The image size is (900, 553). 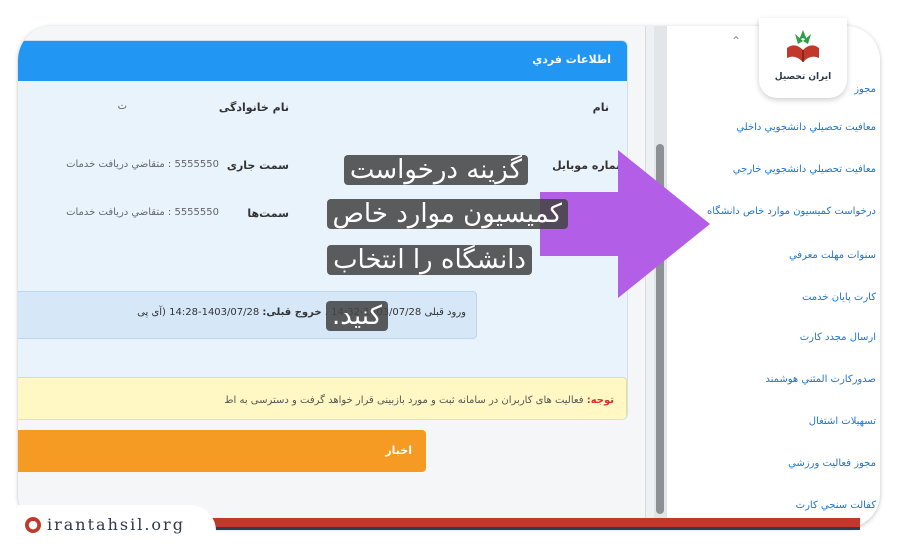 I want to click on last-name-value: ت, so click(x=122, y=106).